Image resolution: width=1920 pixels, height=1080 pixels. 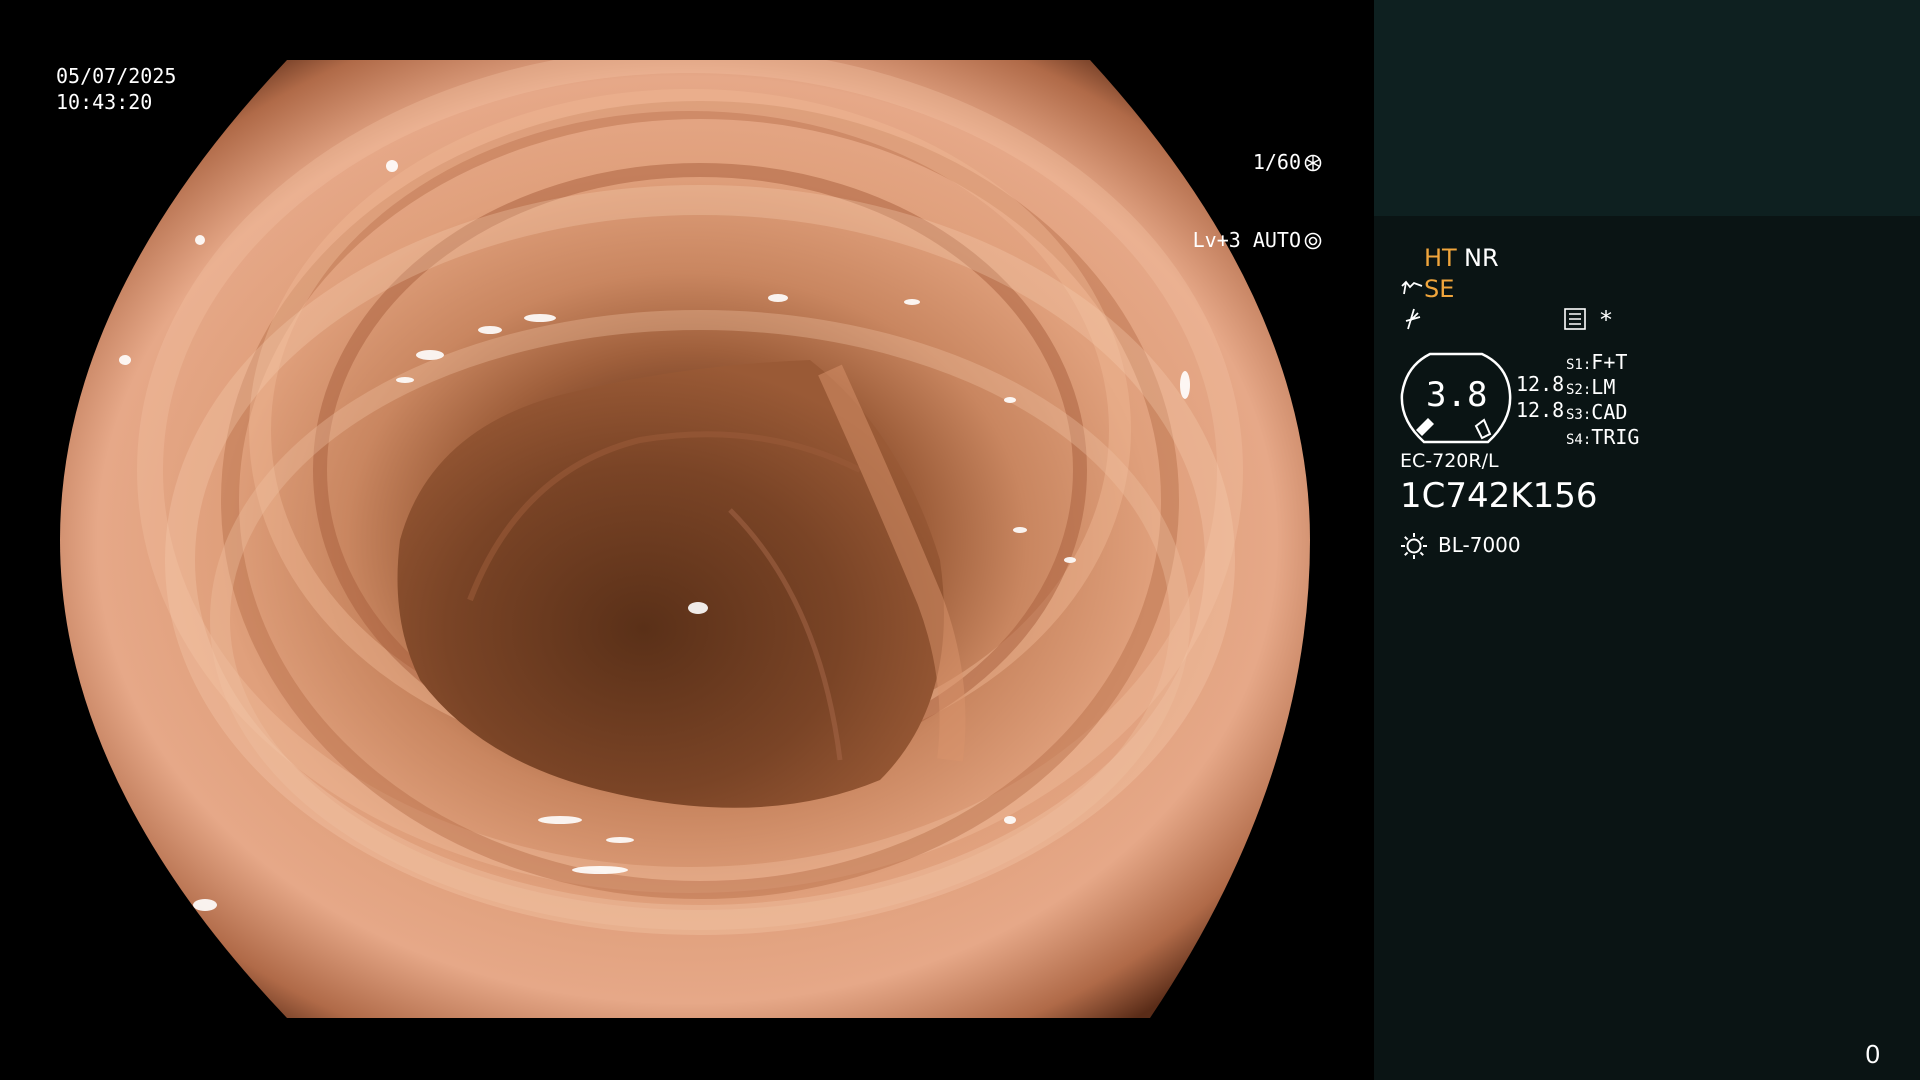 I want to click on level-text: Lv+3 AUTO, so click(x=1246, y=240).